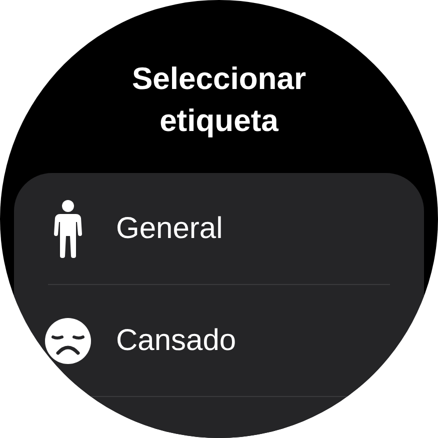 This screenshot has width=438, height=438. Describe the element at coordinates (219, 100) in the screenshot. I see `screen-title: Seleccionar etiqueta` at that location.